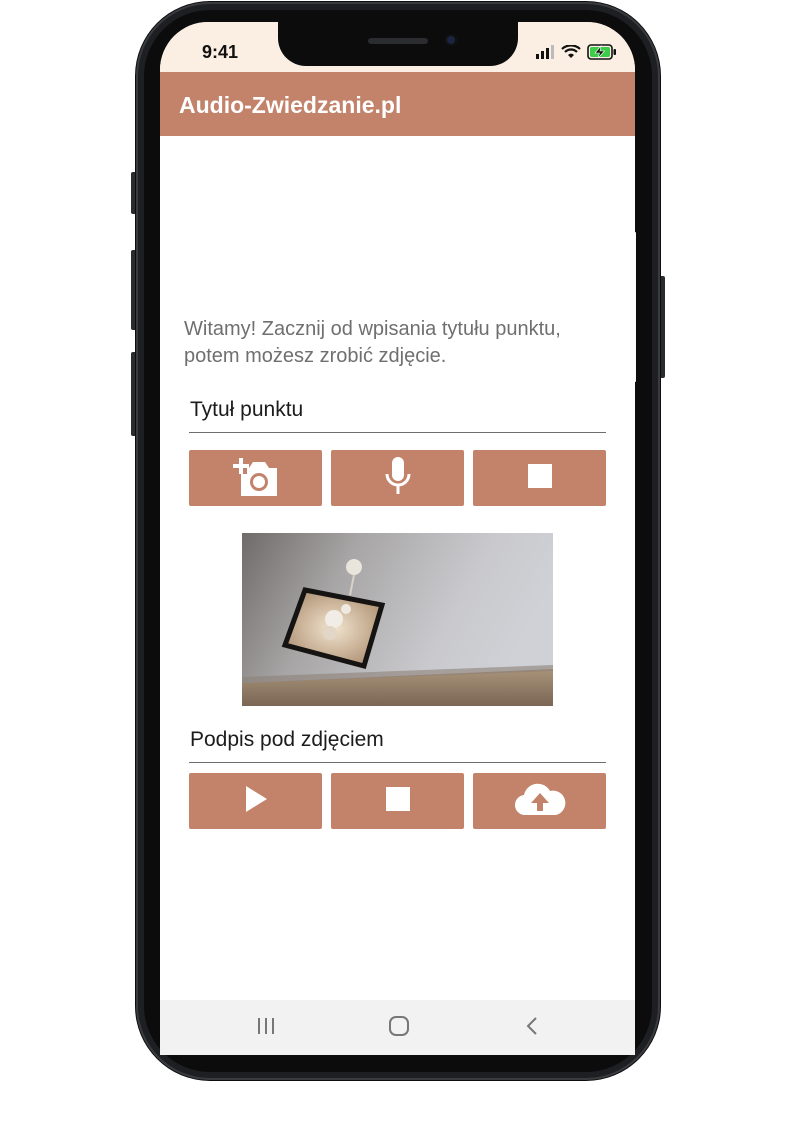 The height and width of the screenshot is (1123, 794). I want to click on app-title: Audio-Zwiedzanie.pl, so click(290, 105).